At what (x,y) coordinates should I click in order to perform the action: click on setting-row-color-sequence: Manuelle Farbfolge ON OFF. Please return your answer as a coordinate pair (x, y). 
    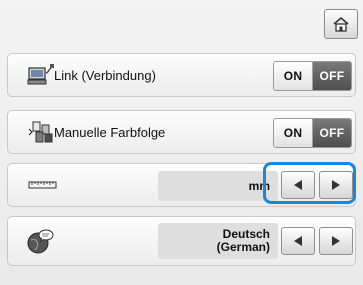
    Looking at the image, I should click on (181, 132).